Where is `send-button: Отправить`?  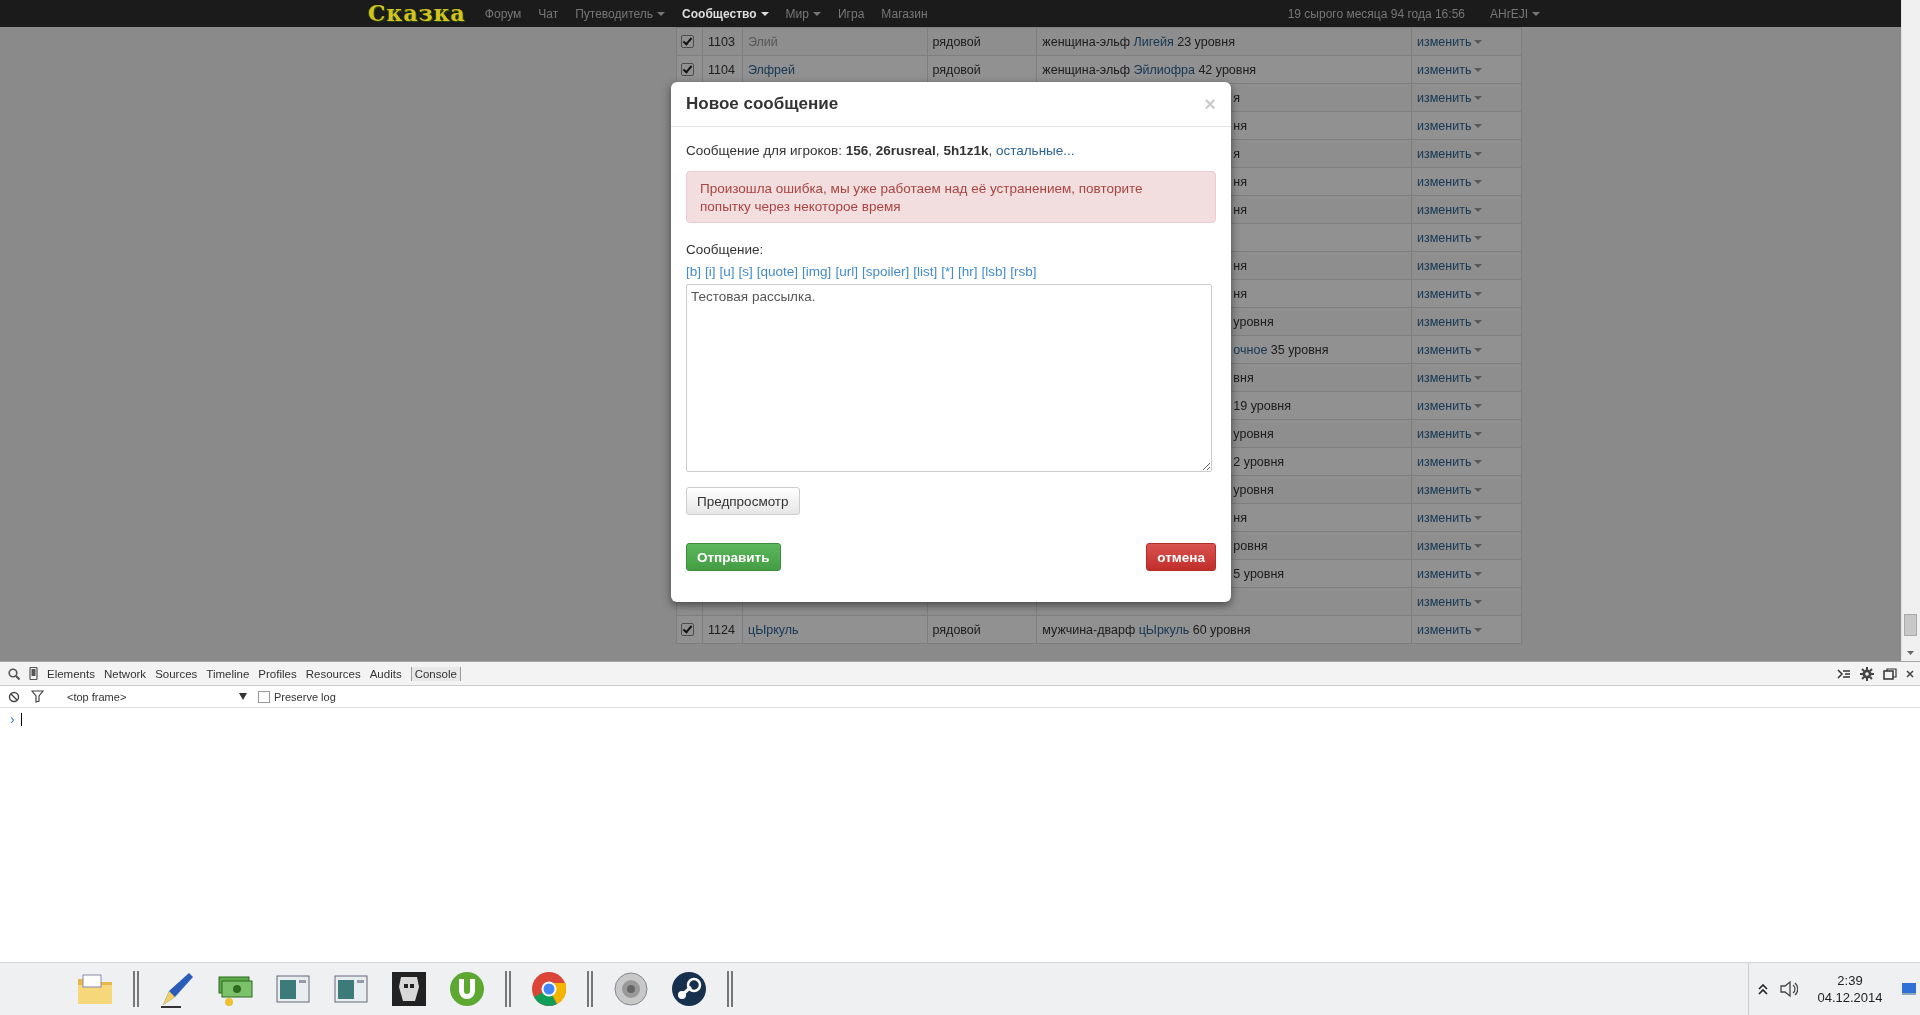 send-button: Отправить is located at coordinates (733, 557).